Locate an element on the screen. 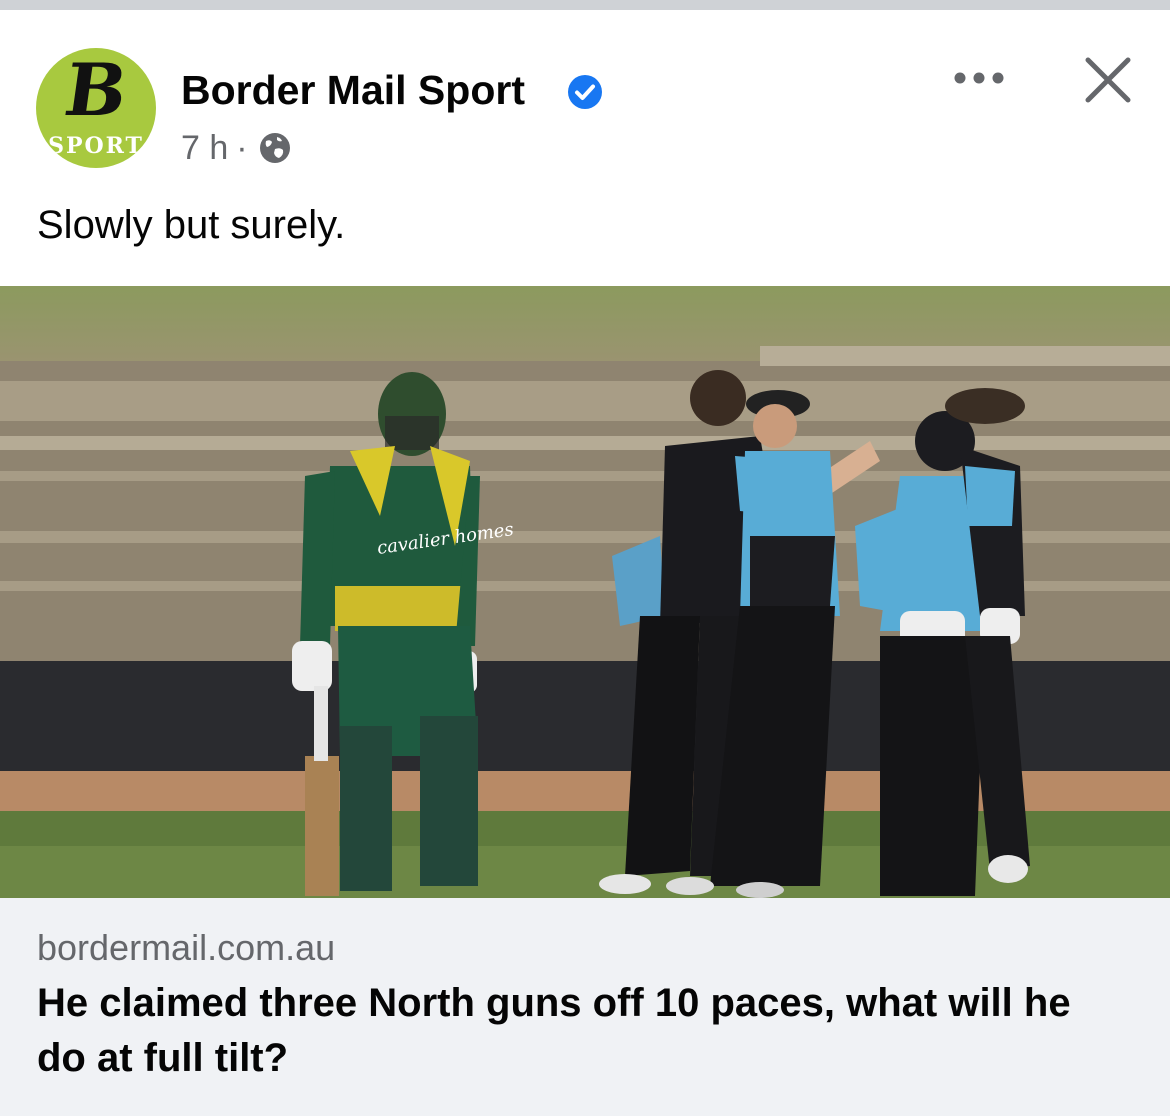  globe-icon is located at coordinates (274, 148).